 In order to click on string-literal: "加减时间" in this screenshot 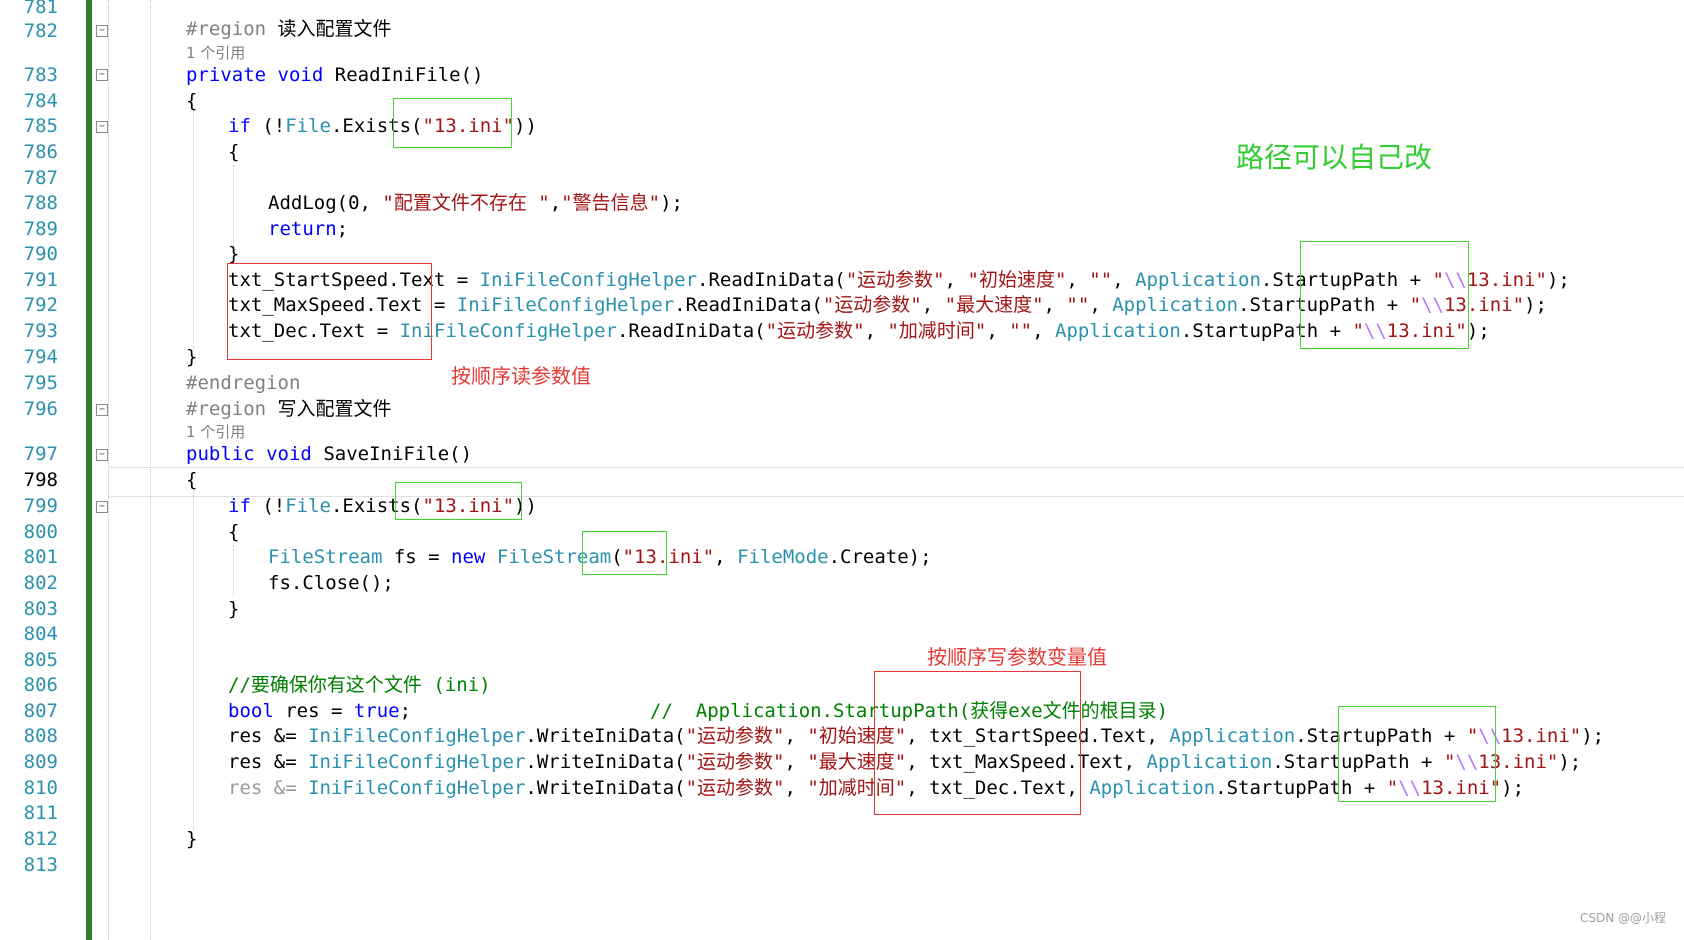, I will do `click(937, 331)`.